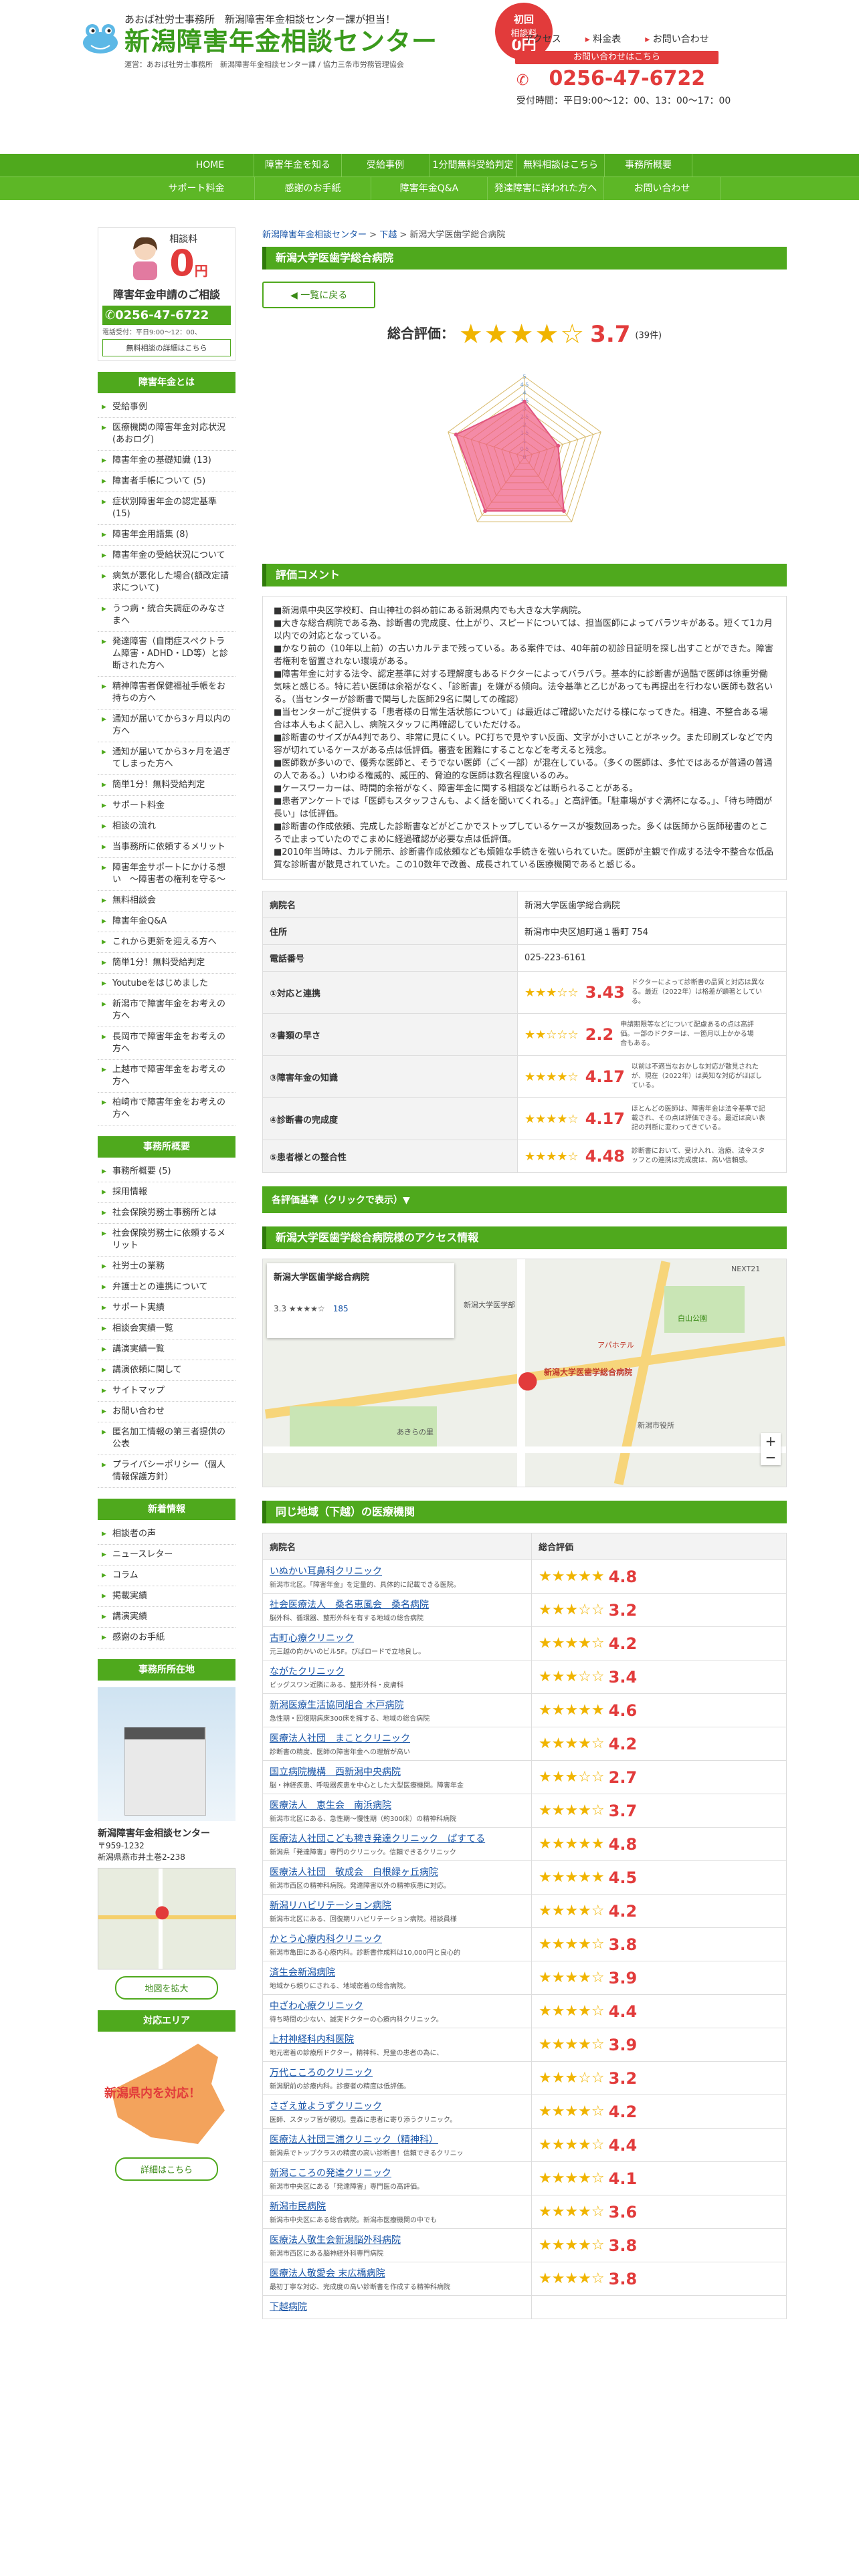 This screenshot has height=2576, width=859. Describe the element at coordinates (771, 1457) in the screenshot. I see `zoom-out-button: −` at that location.